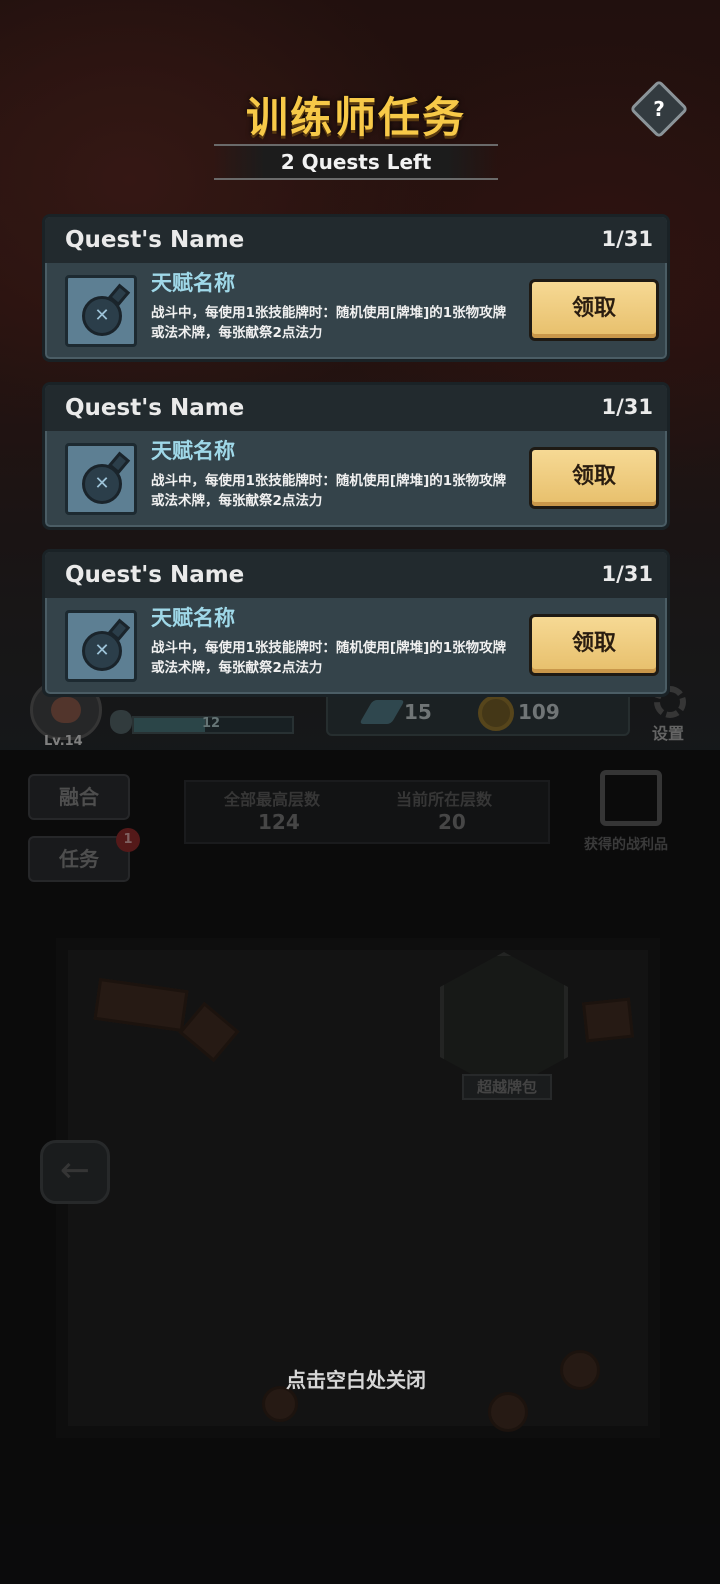 The height and width of the screenshot is (1584, 720). Describe the element at coordinates (659, 109) in the screenshot. I see `question-mark-icon: ?` at that location.